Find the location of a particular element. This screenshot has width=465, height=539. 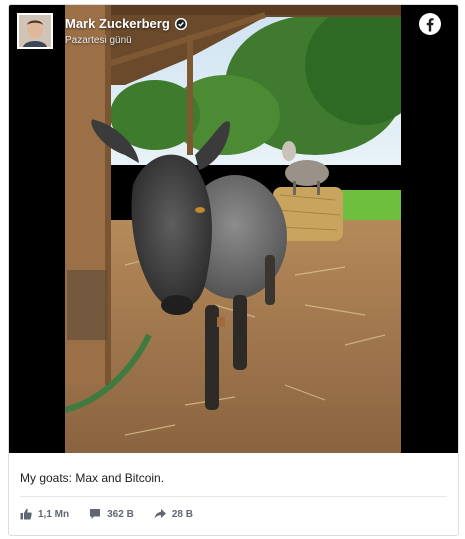

comment-bubble-icon is located at coordinates (95, 514).